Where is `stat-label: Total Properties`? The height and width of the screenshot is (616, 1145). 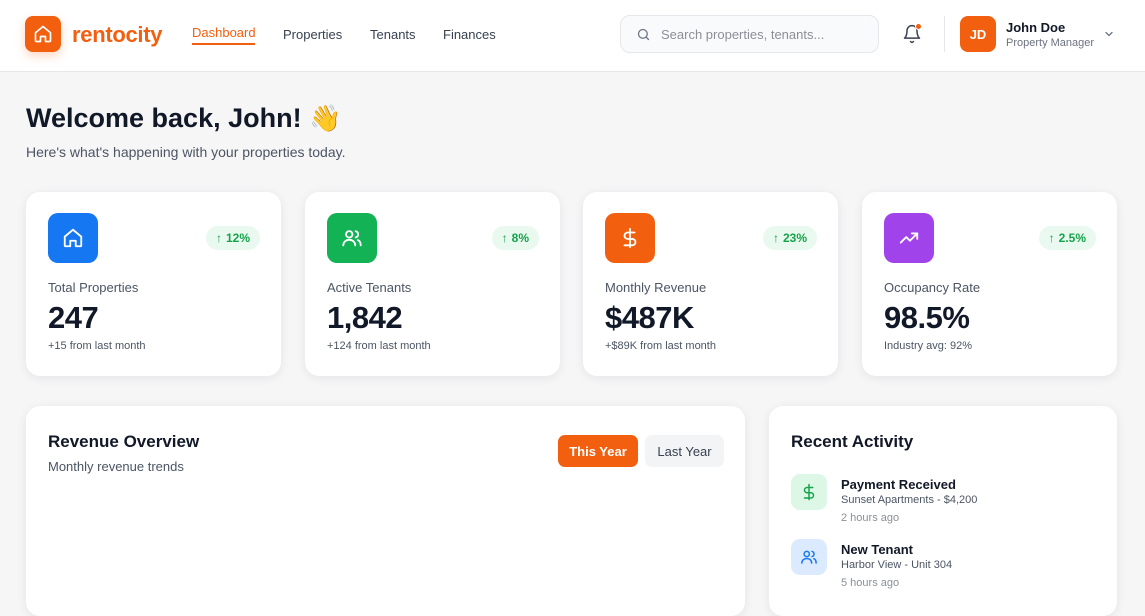
stat-label: Total Properties is located at coordinates (93, 287).